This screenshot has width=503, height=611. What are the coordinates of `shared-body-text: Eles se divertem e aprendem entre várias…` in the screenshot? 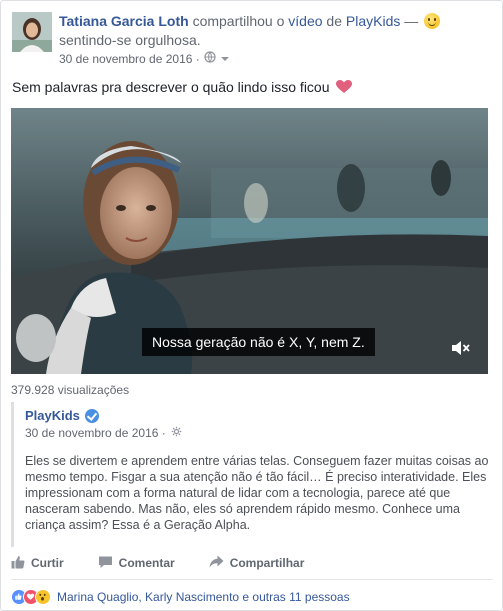 It's located at (257, 493).